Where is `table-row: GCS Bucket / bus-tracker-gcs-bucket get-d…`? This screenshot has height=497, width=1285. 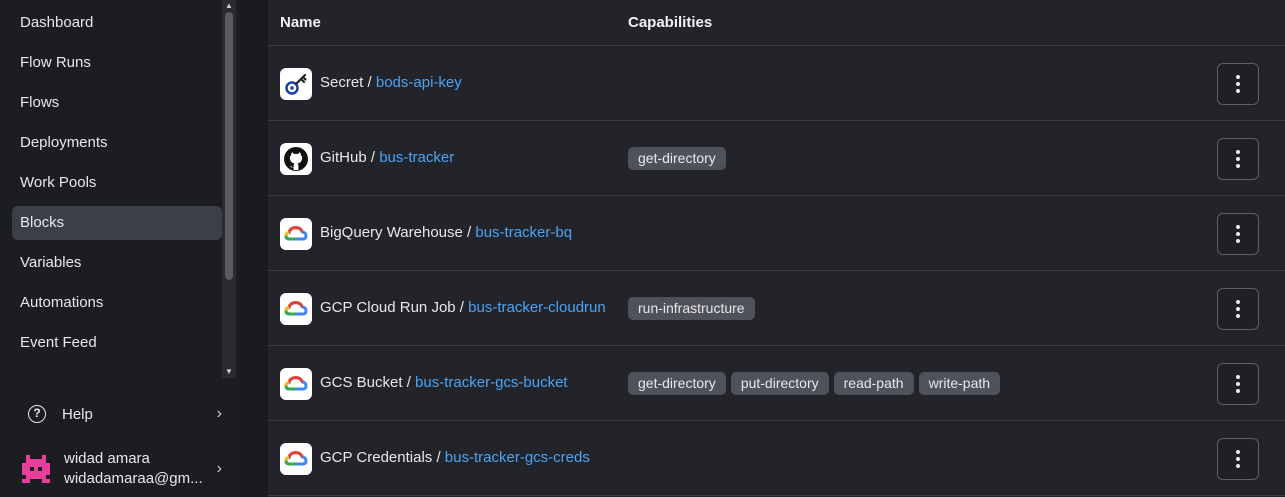 table-row: GCS Bucket / bus-tracker-gcs-bucket get-d… is located at coordinates (776, 383).